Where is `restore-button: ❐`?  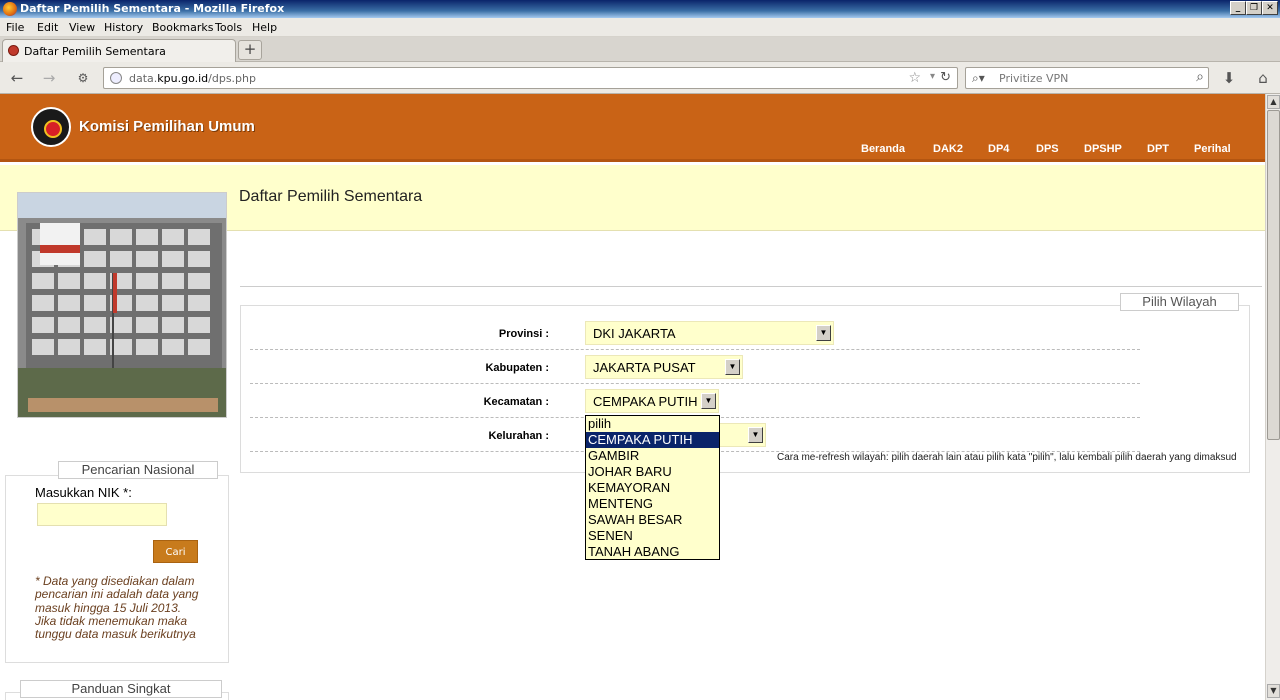 restore-button: ❐ is located at coordinates (1254, 8).